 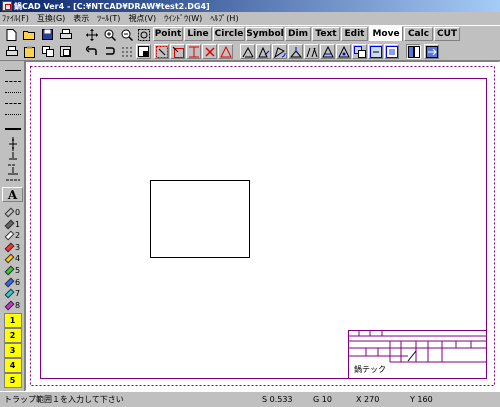 What do you see at coordinates (326, 34) in the screenshot?
I see `tab-text: Text` at bounding box center [326, 34].